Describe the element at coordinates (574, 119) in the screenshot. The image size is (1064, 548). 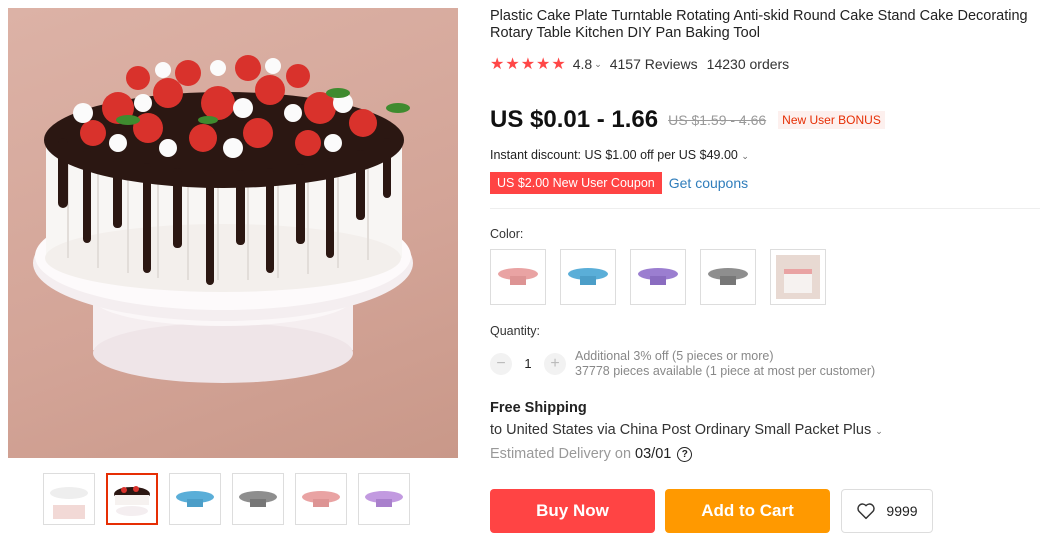
I see `current-price: US $0.01 - 1.66` at that location.